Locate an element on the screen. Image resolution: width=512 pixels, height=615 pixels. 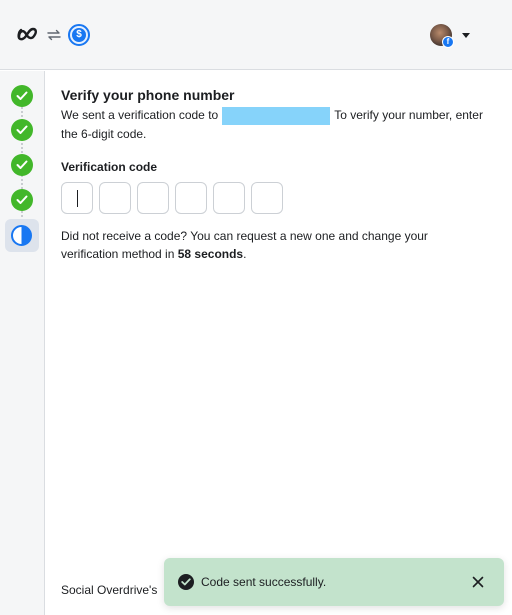
progress-stepper is located at coordinates (22, 343).